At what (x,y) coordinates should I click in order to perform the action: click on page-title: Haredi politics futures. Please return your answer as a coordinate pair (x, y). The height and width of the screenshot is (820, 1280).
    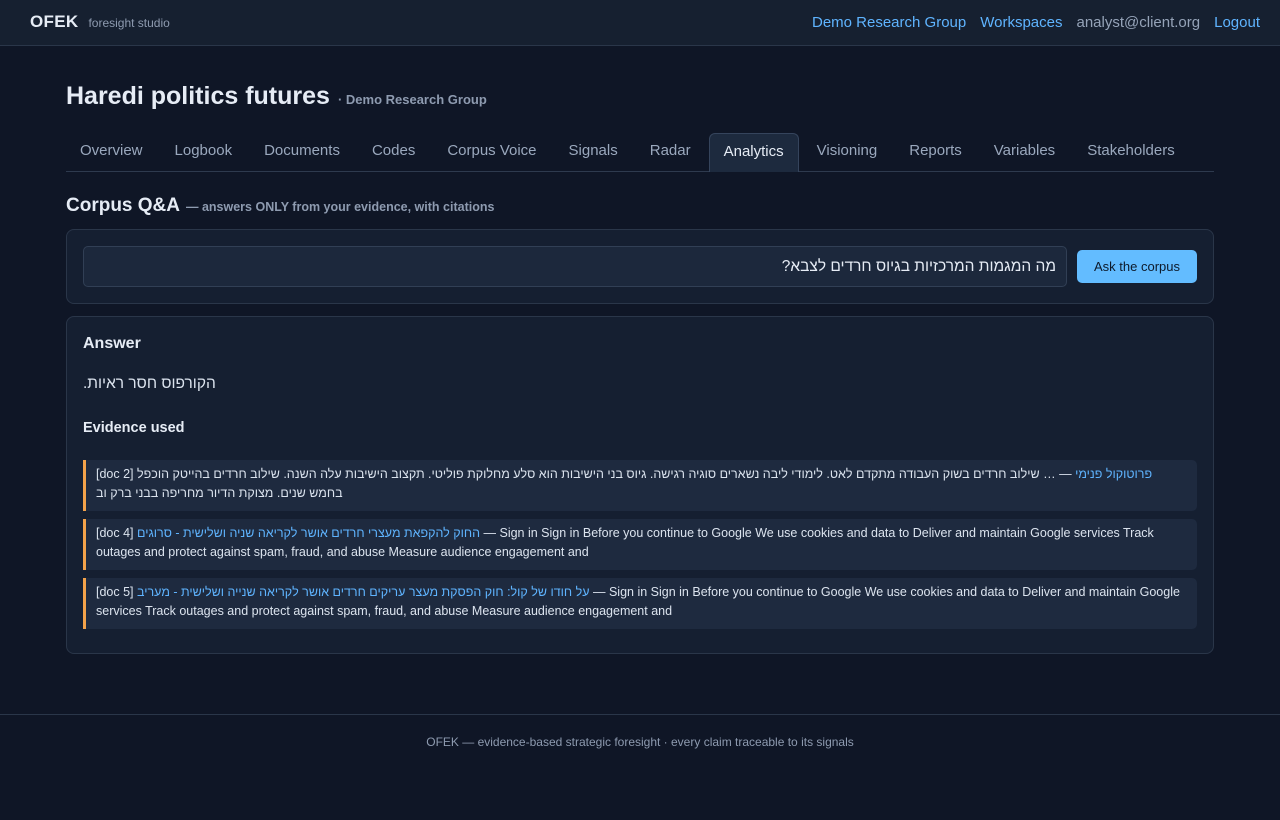
    Looking at the image, I should click on (198, 96).